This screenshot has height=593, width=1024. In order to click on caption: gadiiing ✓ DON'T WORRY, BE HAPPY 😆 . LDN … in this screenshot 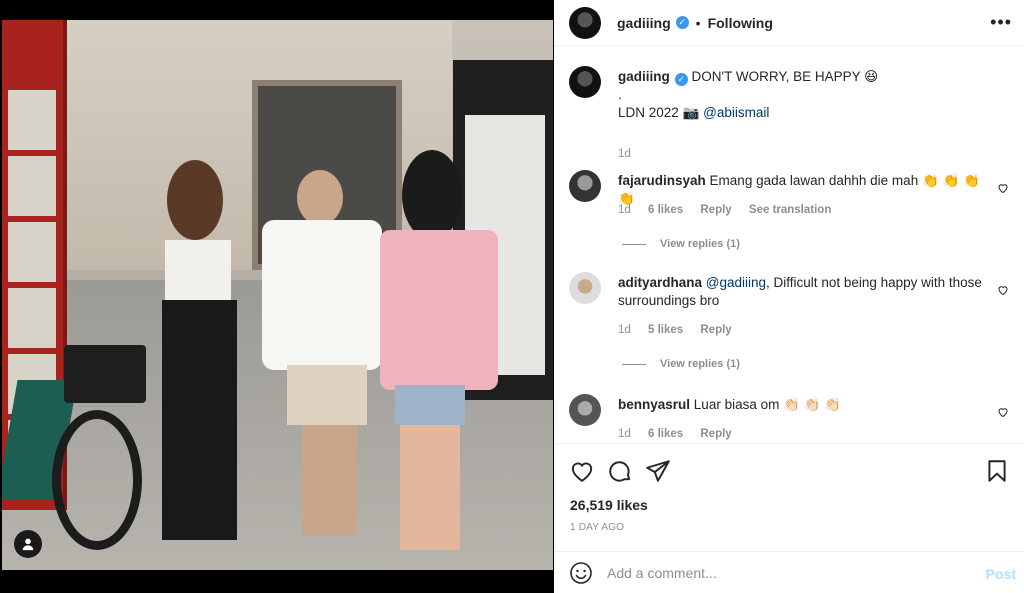, I will do `click(789, 113)`.